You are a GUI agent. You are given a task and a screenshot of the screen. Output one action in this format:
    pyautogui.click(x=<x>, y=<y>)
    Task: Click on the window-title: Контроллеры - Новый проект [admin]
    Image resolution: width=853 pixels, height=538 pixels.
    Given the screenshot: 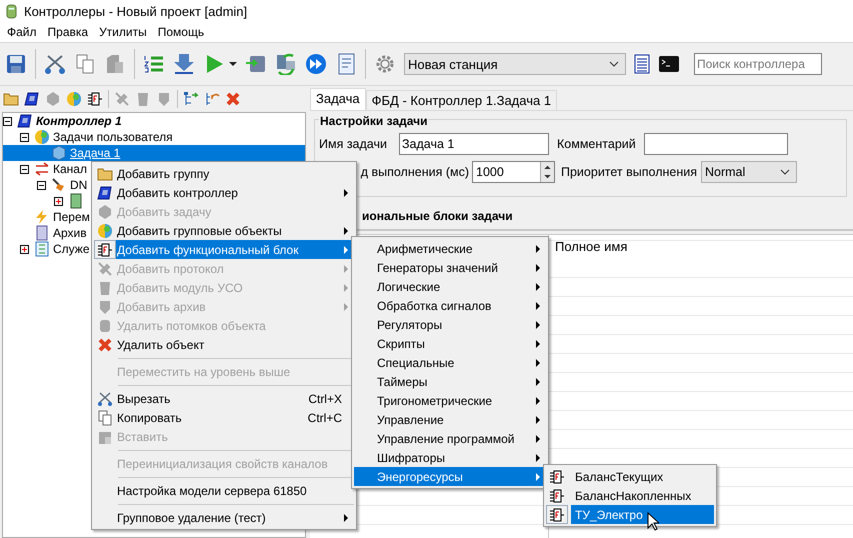 What is the action you would take?
    pyautogui.click(x=136, y=11)
    